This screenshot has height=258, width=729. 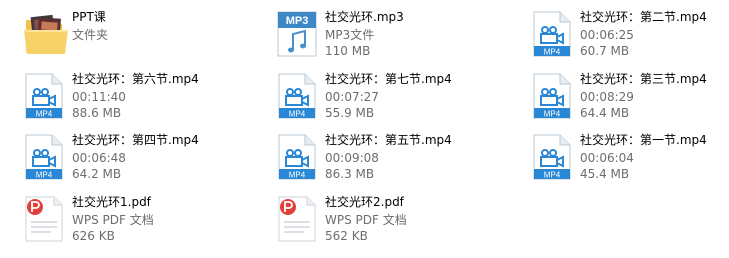 I want to click on file-name: 社交光环：第一节.mp4, so click(x=643, y=140).